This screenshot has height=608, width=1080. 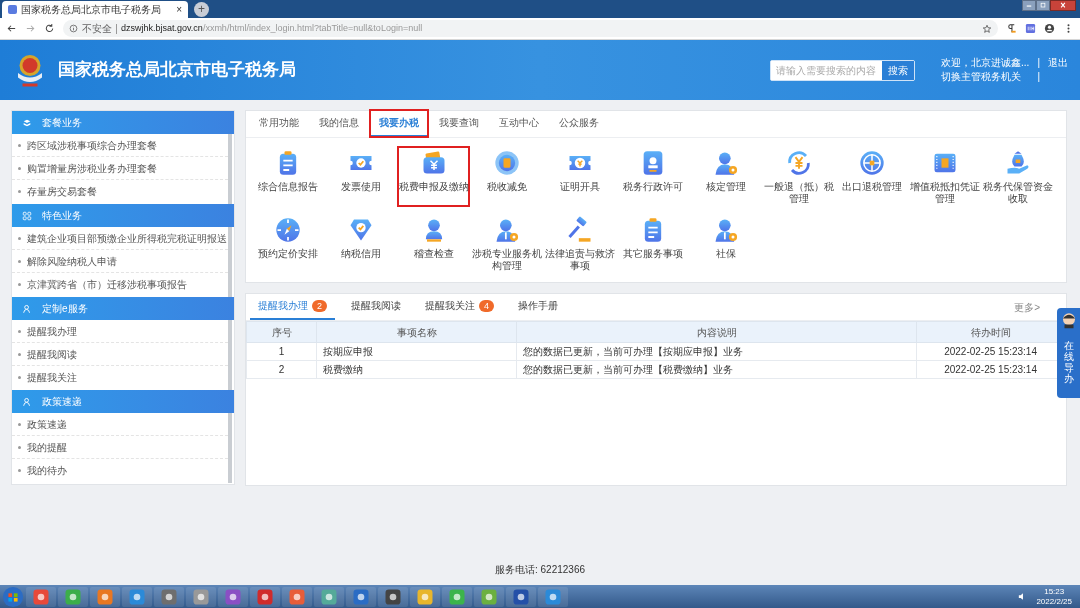 I want to click on coin-icon, so click(x=506, y=163).